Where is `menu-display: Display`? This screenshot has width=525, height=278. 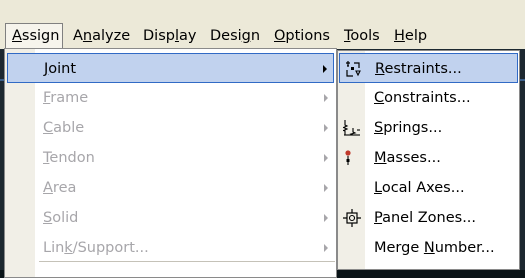 menu-display: Display is located at coordinates (169, 36).